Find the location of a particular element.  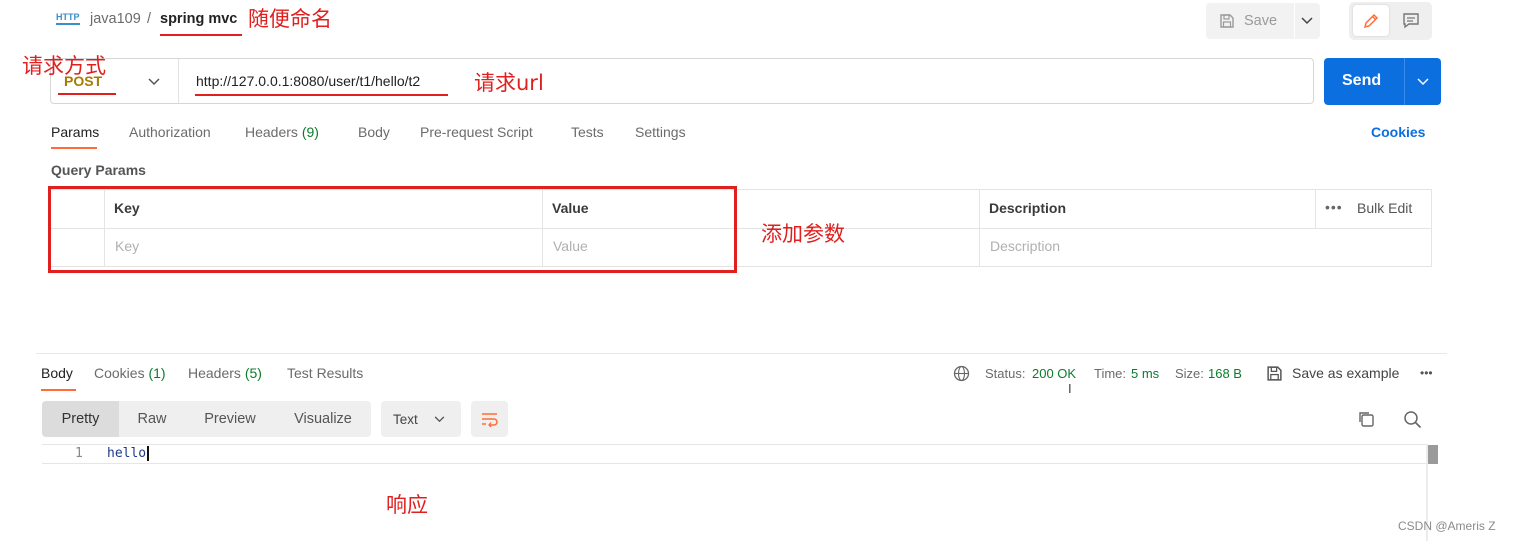

view-raw-button: Raw is located at coordinates (152, 419).